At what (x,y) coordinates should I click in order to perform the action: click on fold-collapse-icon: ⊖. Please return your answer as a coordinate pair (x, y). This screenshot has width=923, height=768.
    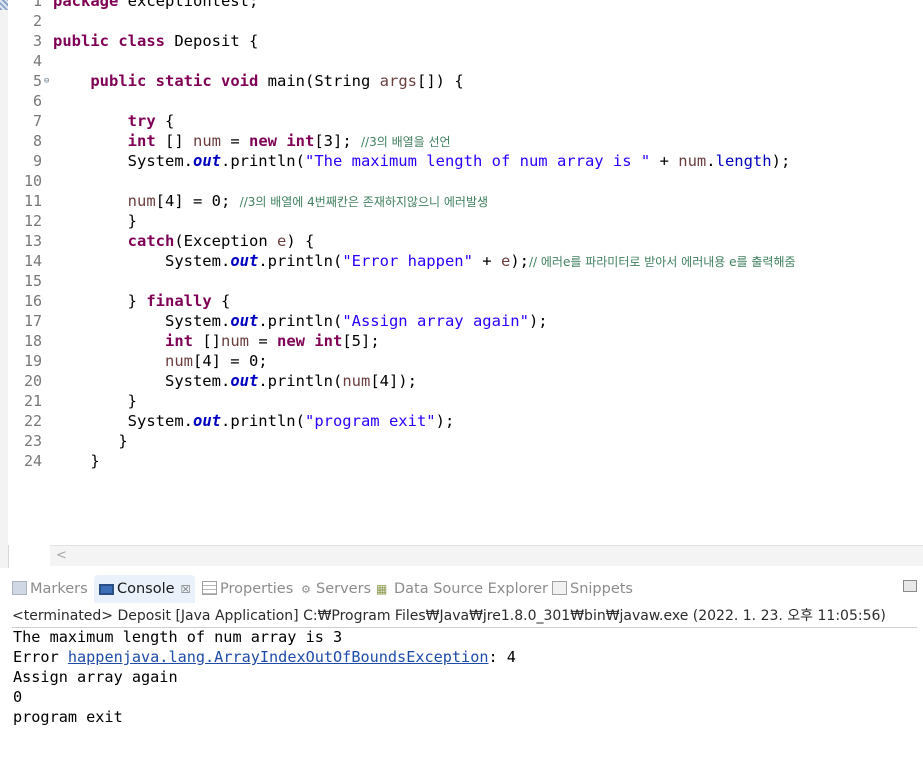
    Looking at the image, I should click on (46, 81).